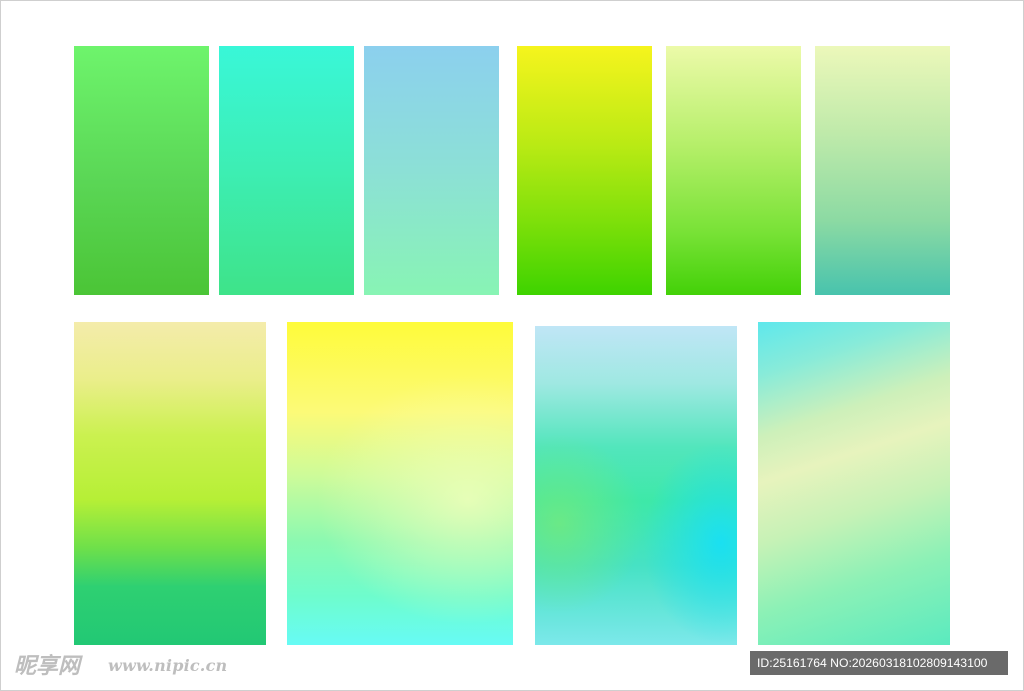  Describe the element at coordinates (168, 665) in the screenshot. I see `watermark-site: www.nipic.cn` at that location.